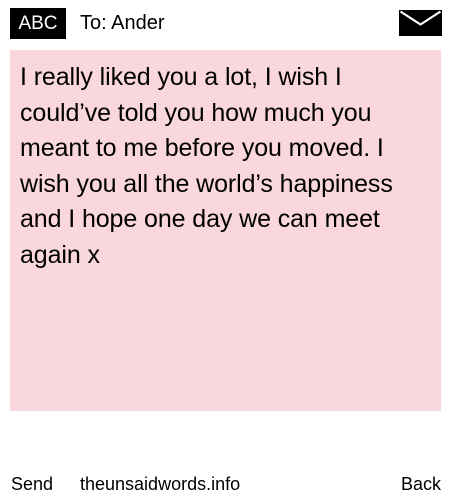 The width and height of the screenshot is (450, 500). Describe the element at coordinates (225, 23) in the screenshot. I see `message-header: ABC To: Ander` at that location.